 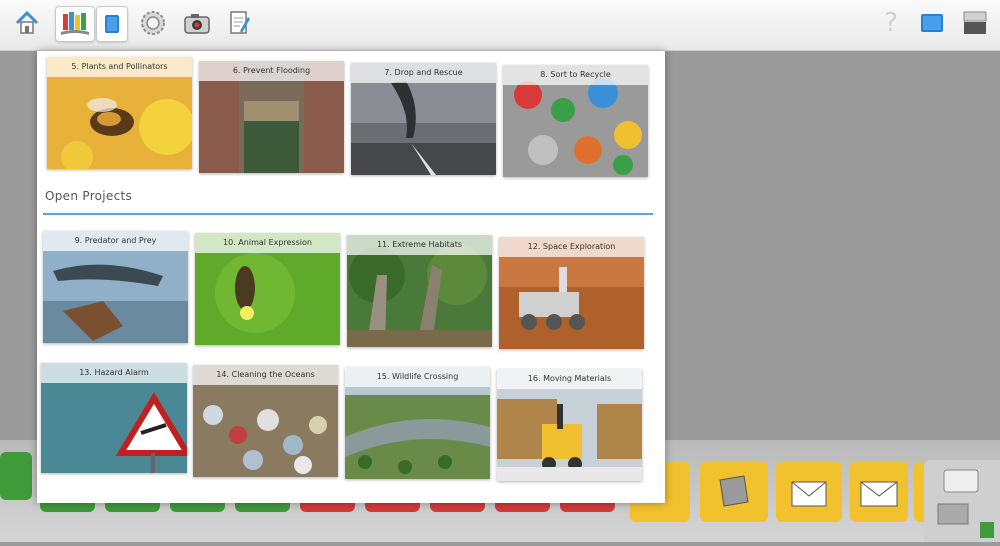 I want to click on project-card: 13. Hazard Alarm, so click(x=114, y=418).